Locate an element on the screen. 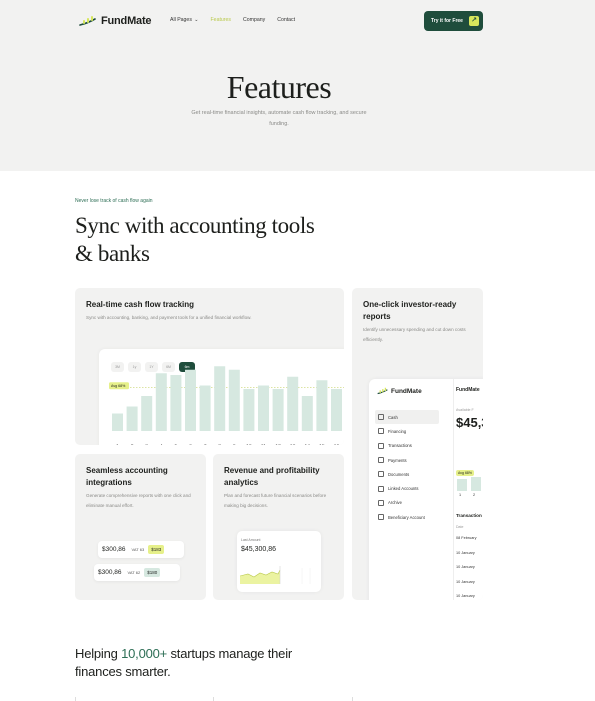  invoice-amount: $300,86 is located at coordinates (110, 572).